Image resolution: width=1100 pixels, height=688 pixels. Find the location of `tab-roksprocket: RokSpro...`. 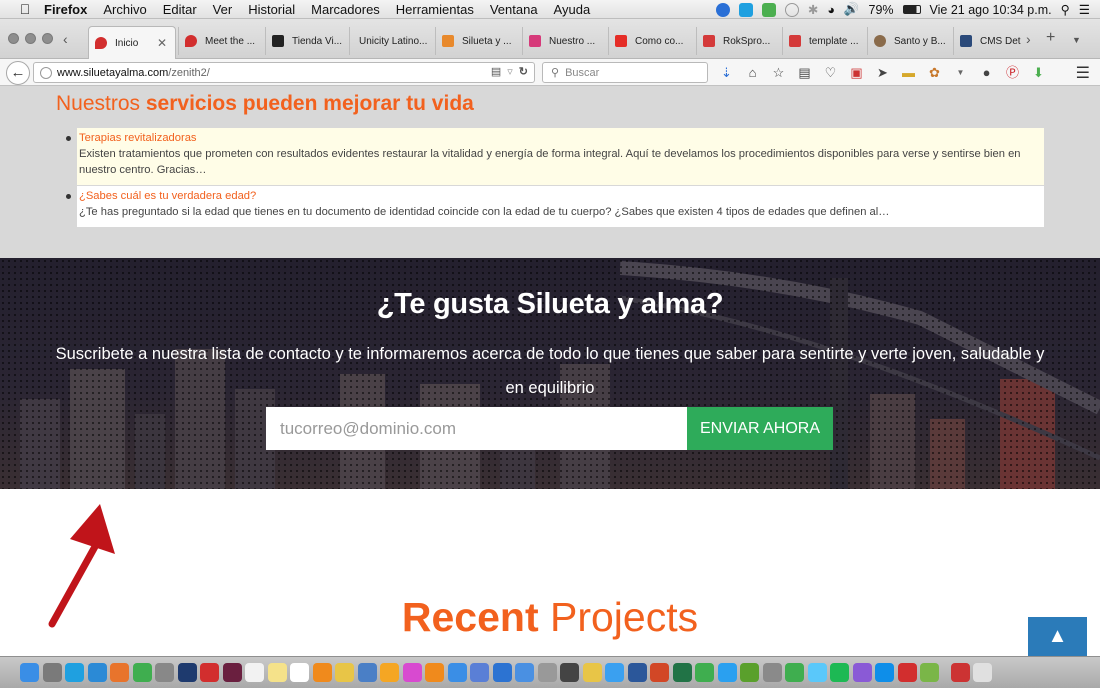

tab-roksprocket: RokSpro... is located at coordinates (737, 41).